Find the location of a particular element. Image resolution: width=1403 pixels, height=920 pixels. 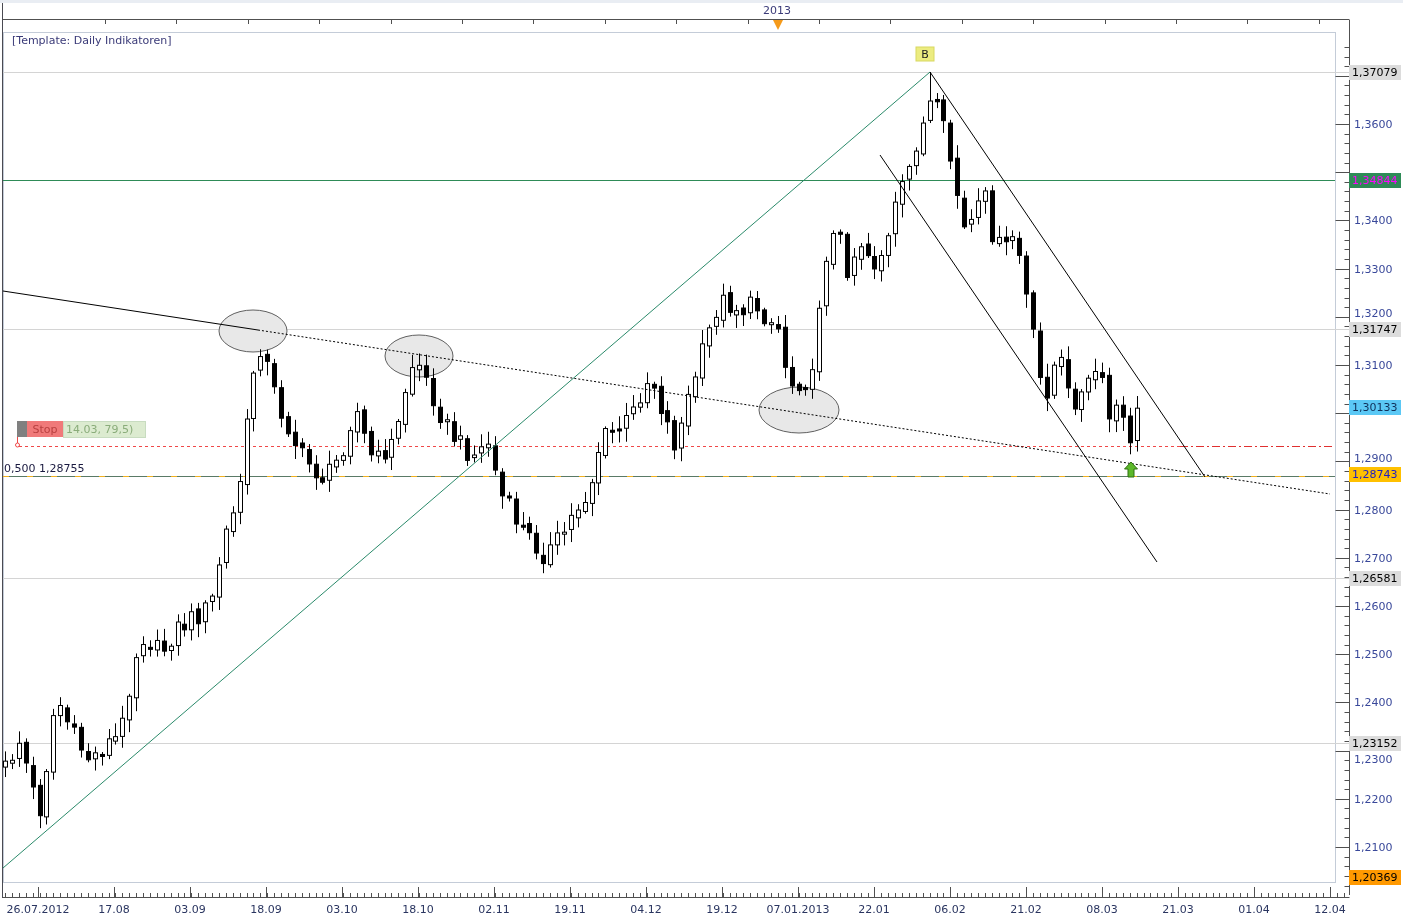

price-axis-label: 1,2800 is located at coordinates (1373, 510).